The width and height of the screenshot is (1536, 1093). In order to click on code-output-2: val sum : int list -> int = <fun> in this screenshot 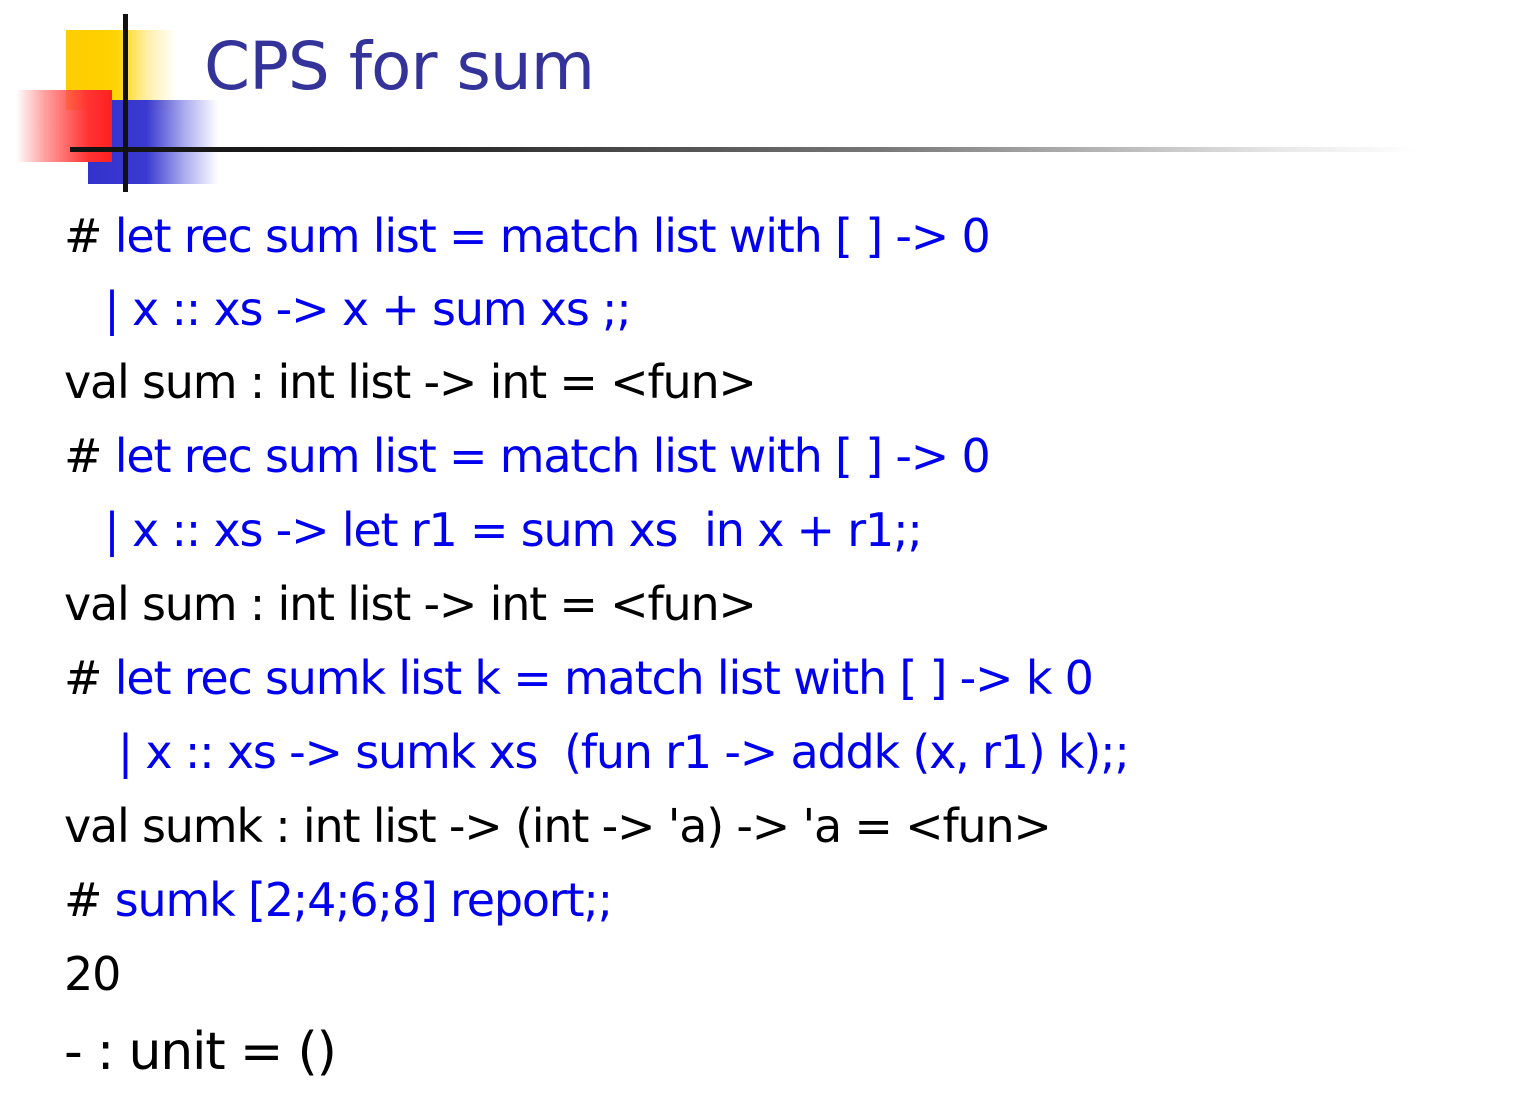, I will do `click(410, 604)`.